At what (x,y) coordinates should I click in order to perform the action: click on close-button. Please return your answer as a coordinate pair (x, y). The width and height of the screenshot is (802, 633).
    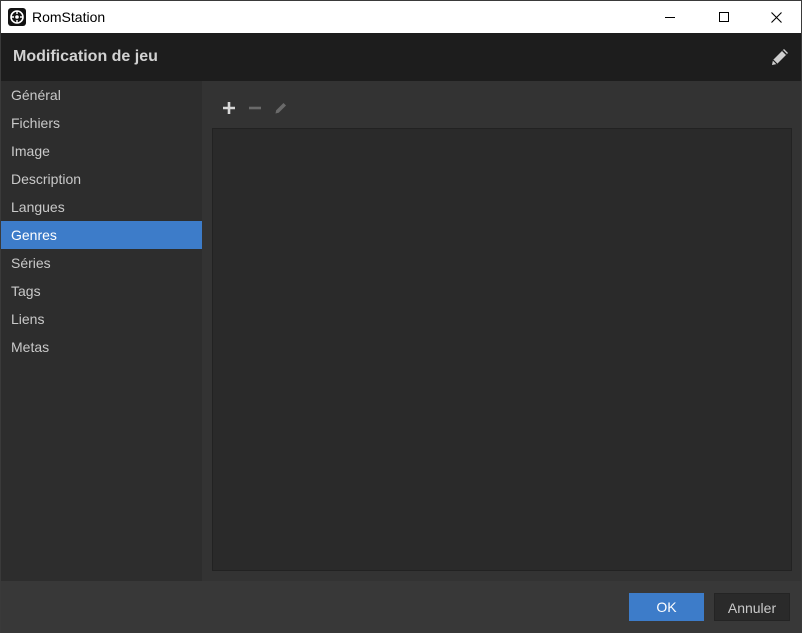
    Looking at the image, I should click on (776, 17).